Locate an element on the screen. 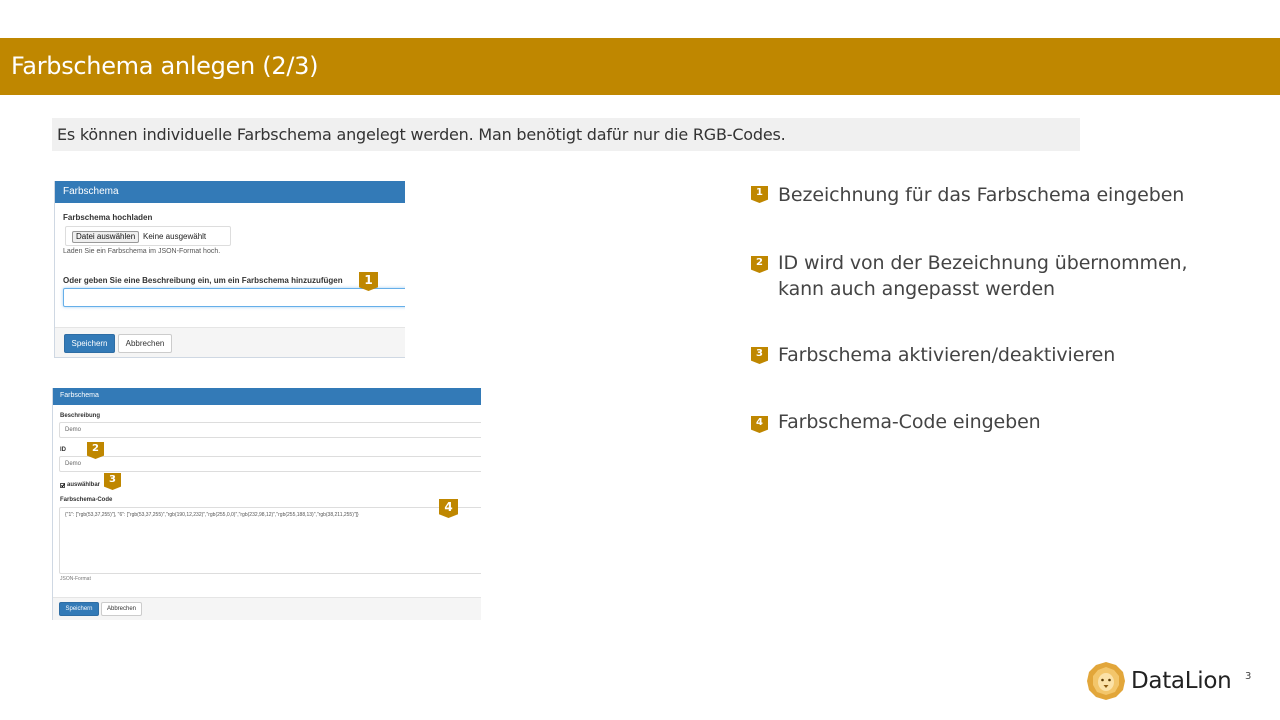  lion-head-icon is located at coordinates (1106, 681).